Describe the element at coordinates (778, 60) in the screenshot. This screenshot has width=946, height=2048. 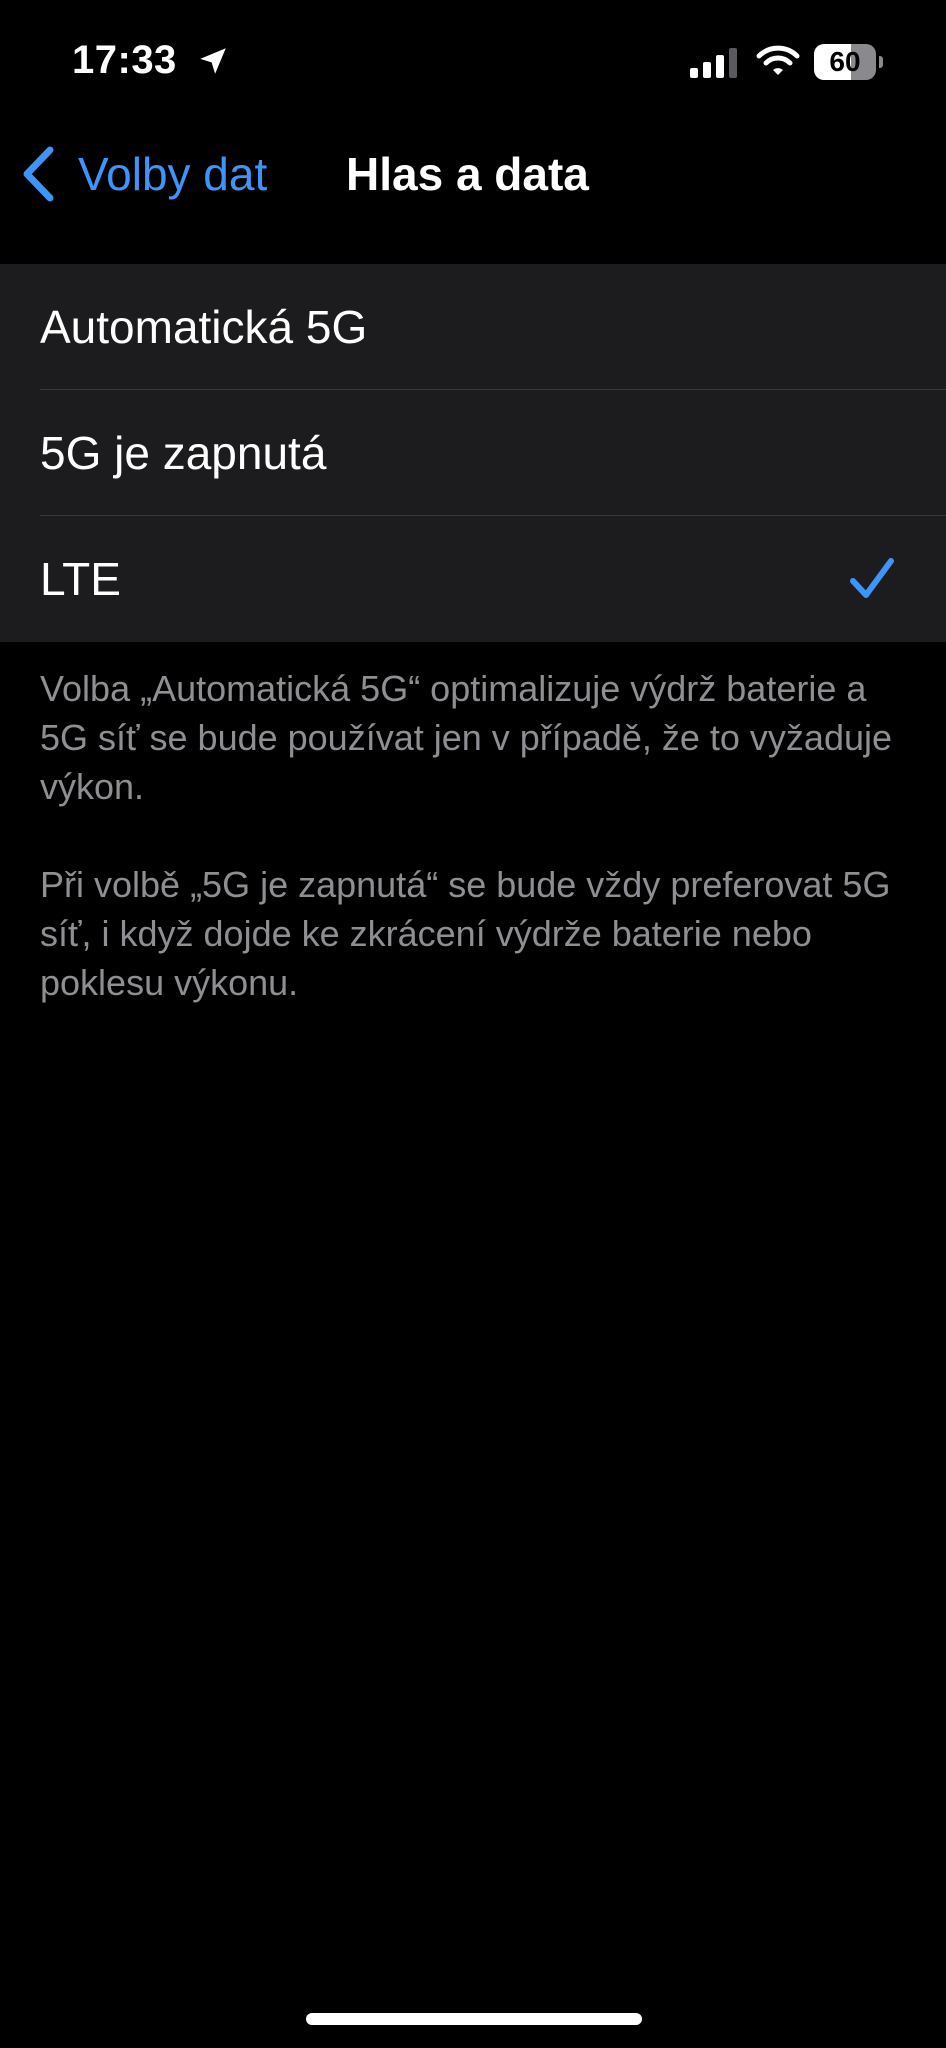
I see `wifi-icon` at that location.